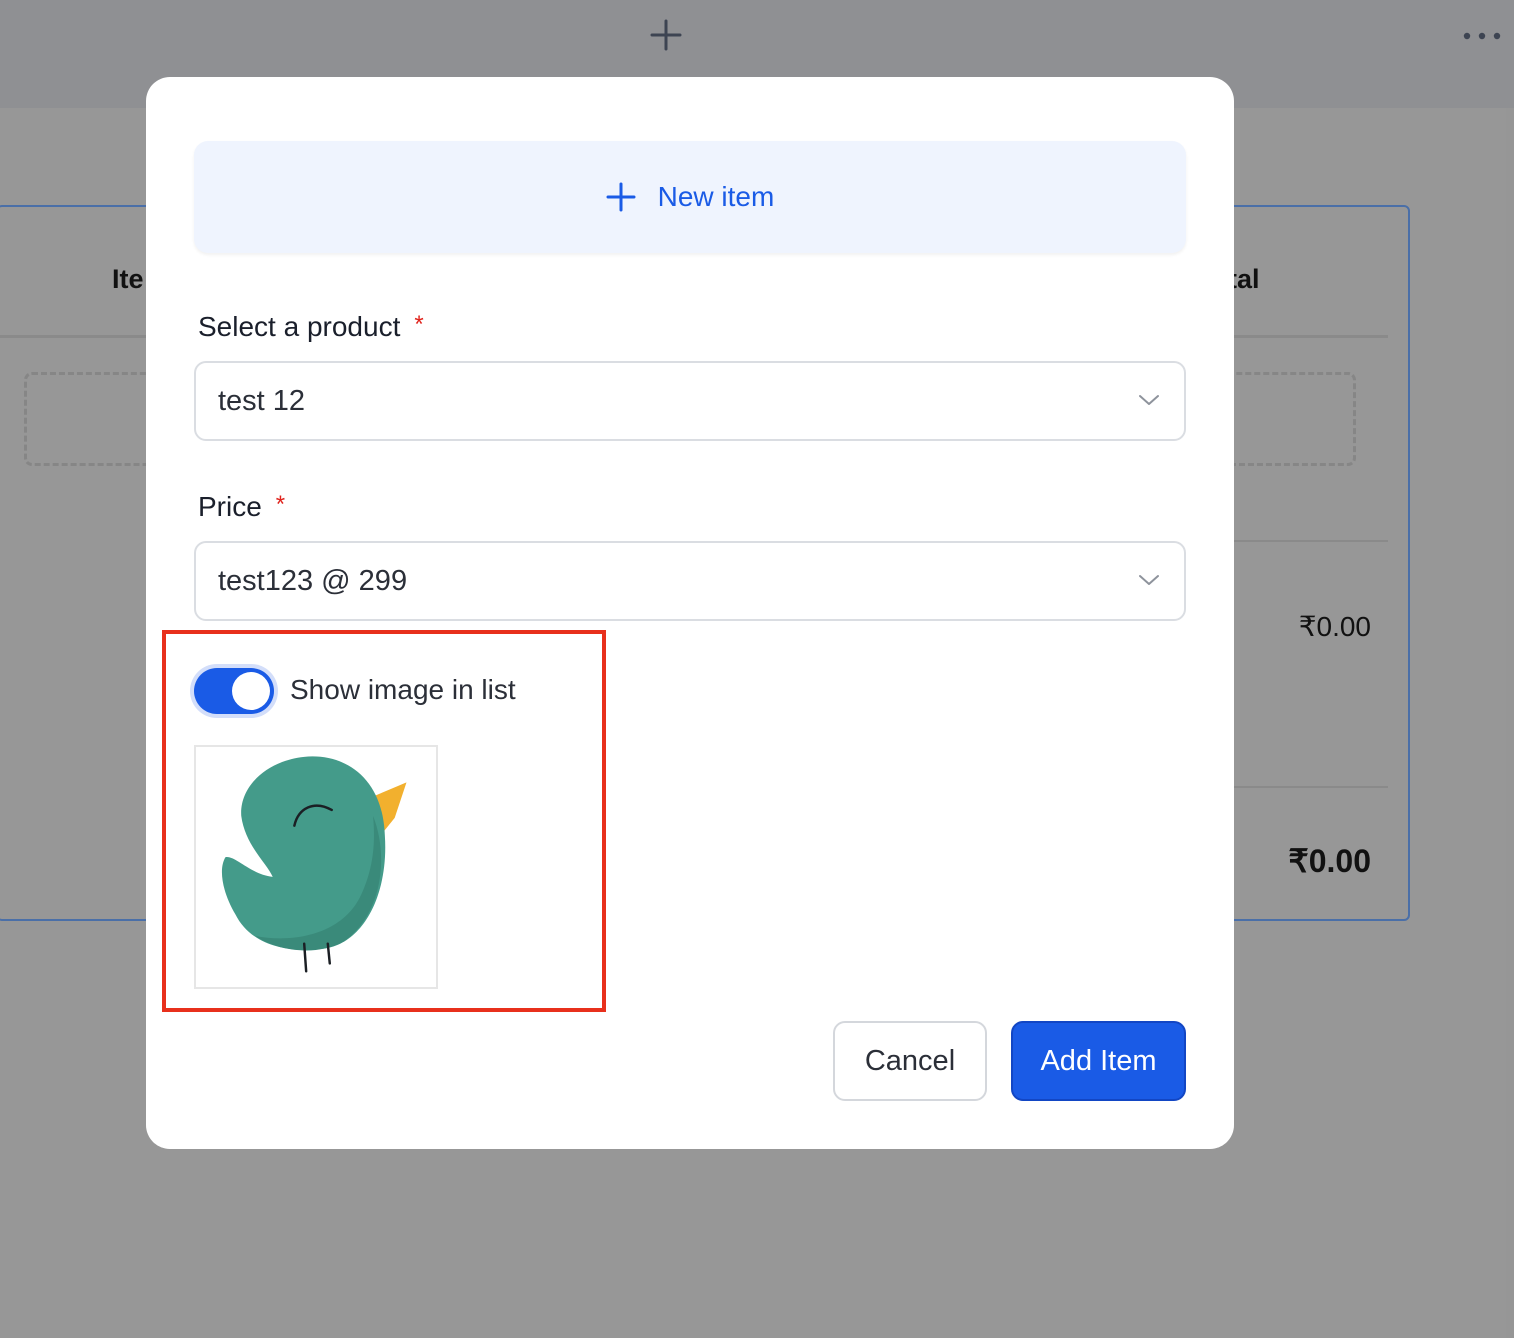  What do you see at coordinates (314, 864) in the screenshot?
I see `bird-image` at bounding box center [314, 864].